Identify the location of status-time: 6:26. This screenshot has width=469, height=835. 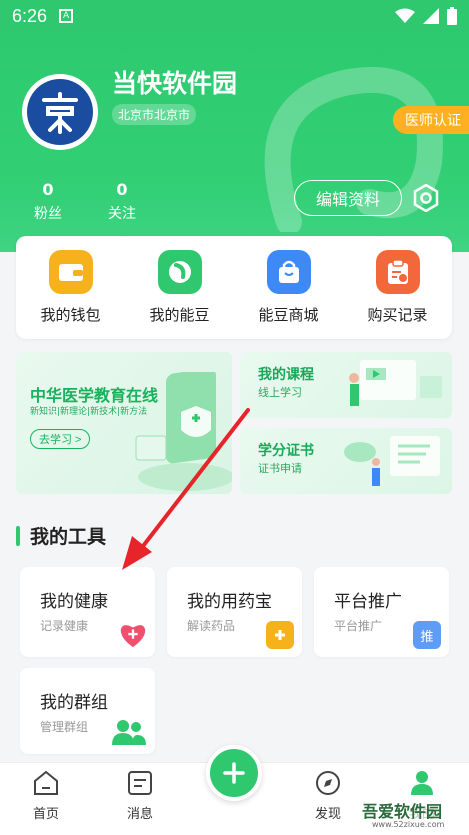
(30, 15).